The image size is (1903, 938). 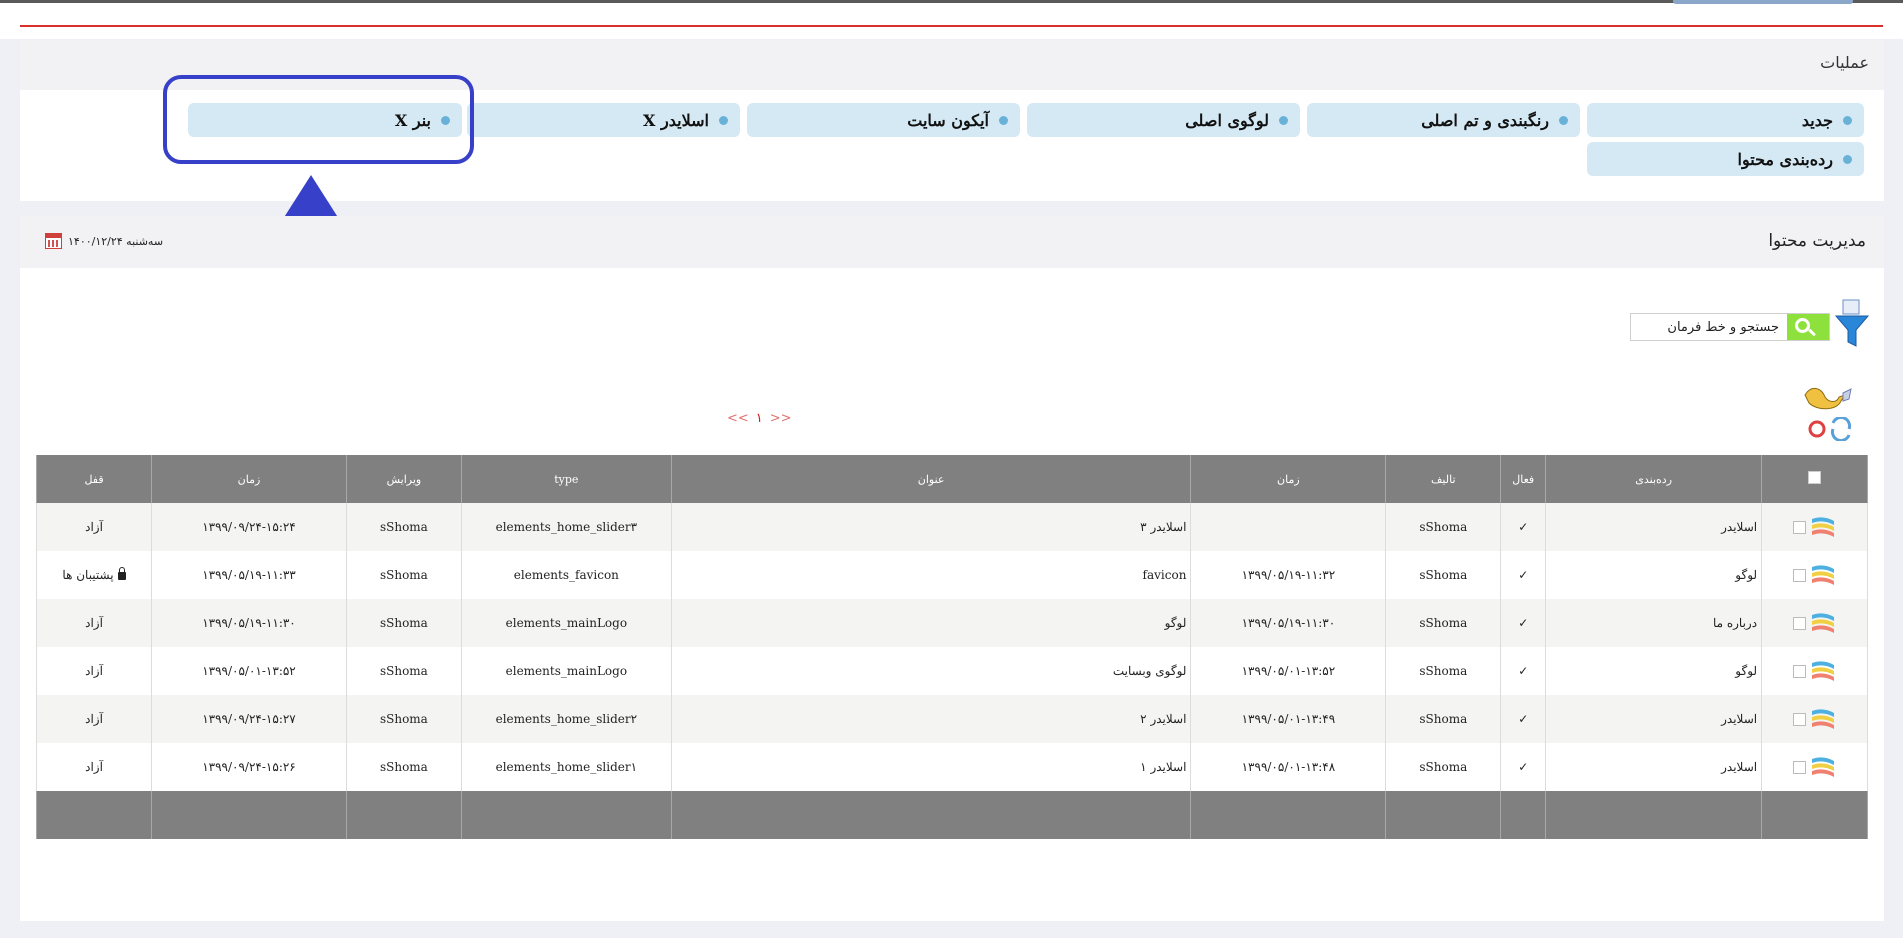 What do you see at coordinates (566, 719) in the screenshot?
I see `cell-type: elements_home_slider۲` at bounding box center [566, 719].